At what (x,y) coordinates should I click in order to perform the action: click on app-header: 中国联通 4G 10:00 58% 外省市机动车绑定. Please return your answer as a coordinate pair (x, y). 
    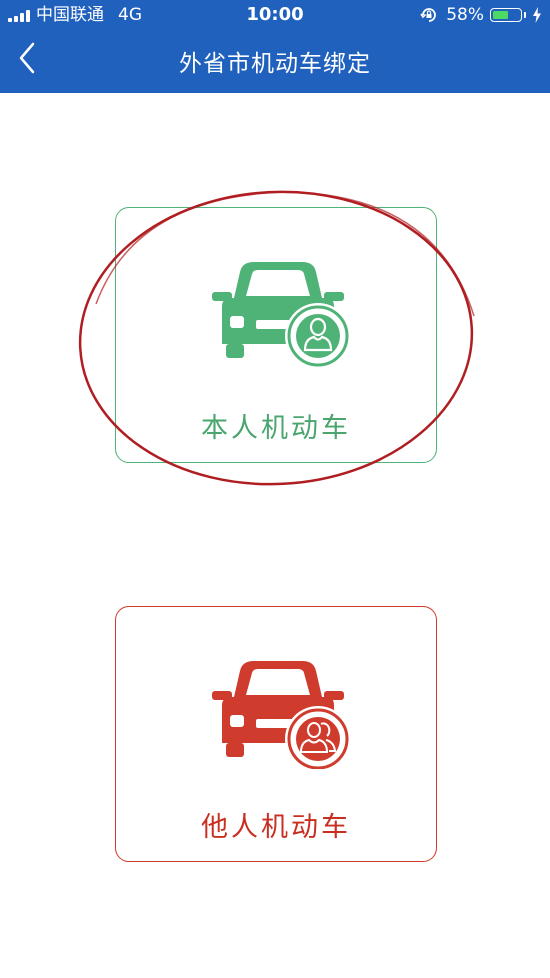
    Looking at the image, I should click on (275, 46).